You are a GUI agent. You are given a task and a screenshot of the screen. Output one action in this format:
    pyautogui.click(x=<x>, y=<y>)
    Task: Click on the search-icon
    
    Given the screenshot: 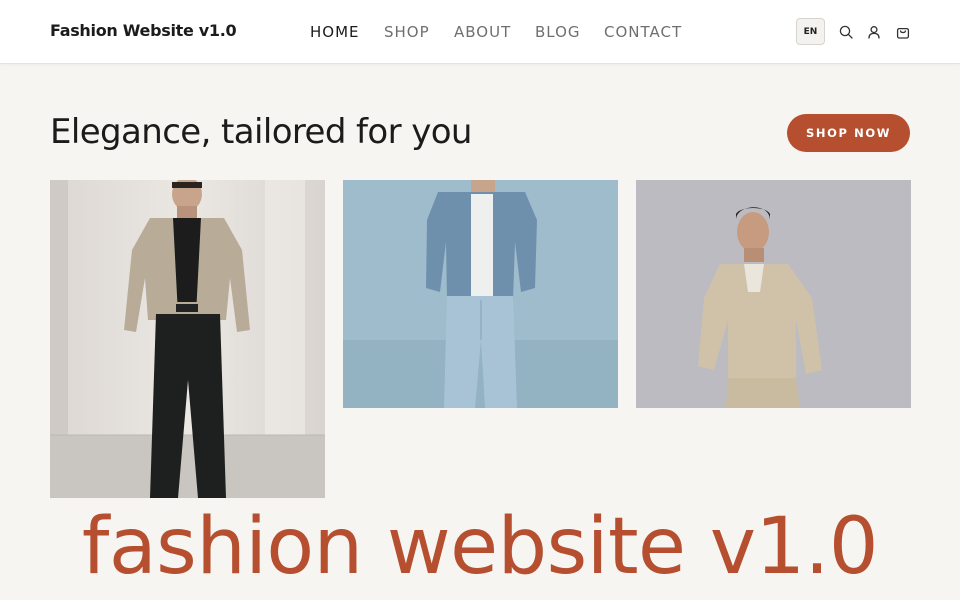 What is the action you would take?
    pyautogui.click(x=846, y=32)
    